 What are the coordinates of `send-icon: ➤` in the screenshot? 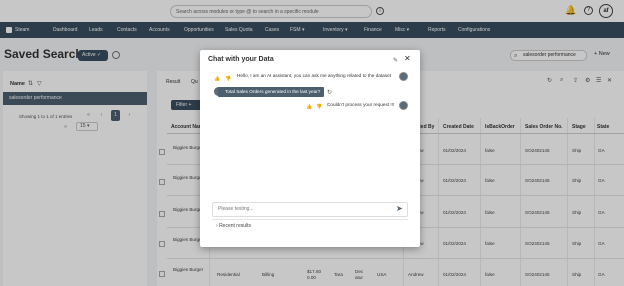 It's located at (399, 209).